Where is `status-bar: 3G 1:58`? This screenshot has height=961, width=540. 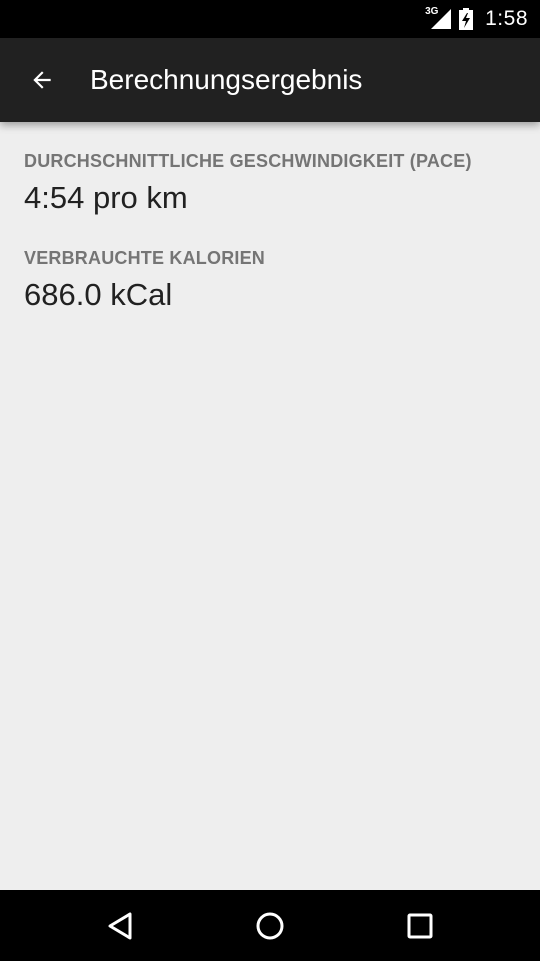
status-bar: 3G 1:58 is located at coordinates (270, 19).